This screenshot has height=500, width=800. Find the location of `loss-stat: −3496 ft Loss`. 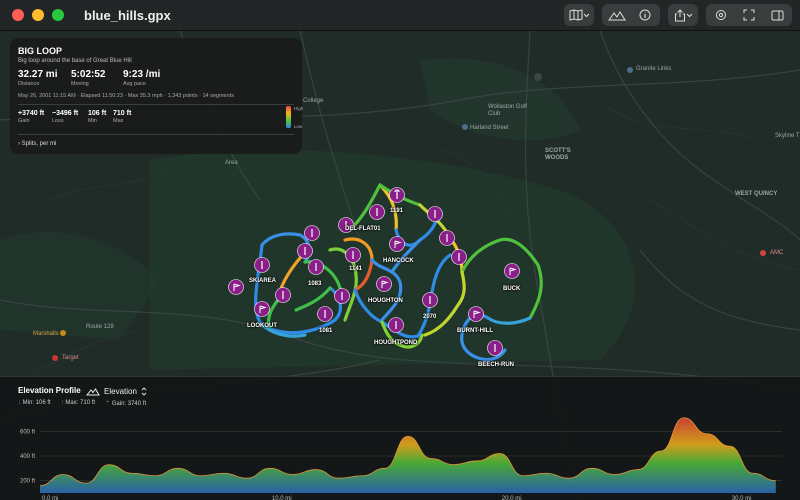

loss-stat: −3496 ft Loss is located at coordinates (65, 117).